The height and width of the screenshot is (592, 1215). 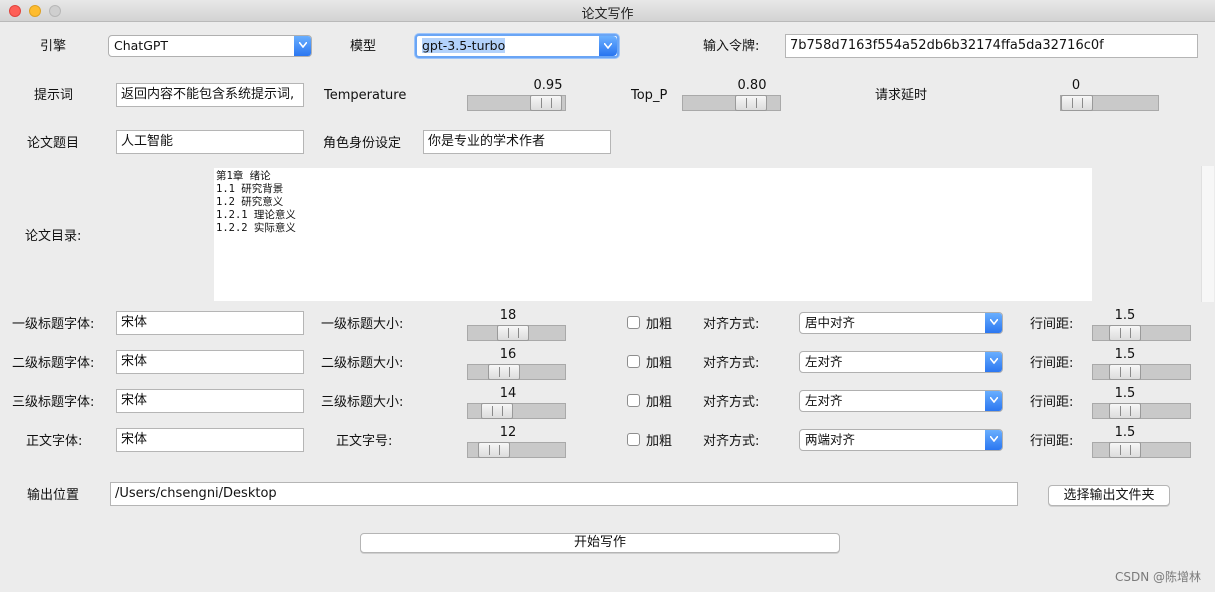 I want to click on delay-slider-thumb, so click(x=1077, y=103).